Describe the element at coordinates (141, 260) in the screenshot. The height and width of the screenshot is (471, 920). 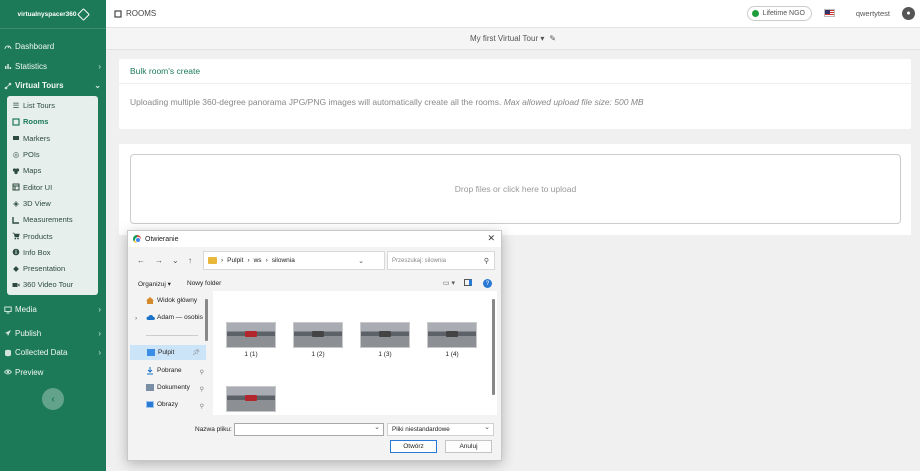
I see `back-arrow-icon: ←` at that location.